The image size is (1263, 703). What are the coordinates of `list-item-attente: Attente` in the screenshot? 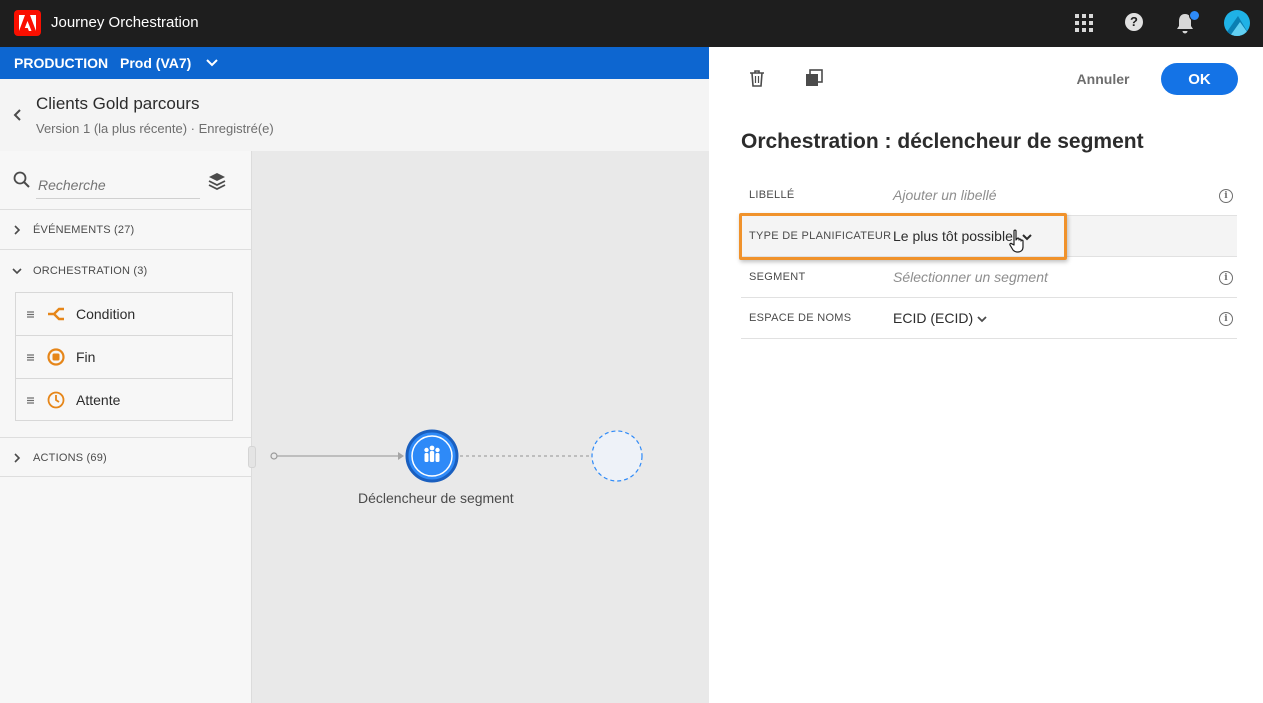 It's located at (124, 400).